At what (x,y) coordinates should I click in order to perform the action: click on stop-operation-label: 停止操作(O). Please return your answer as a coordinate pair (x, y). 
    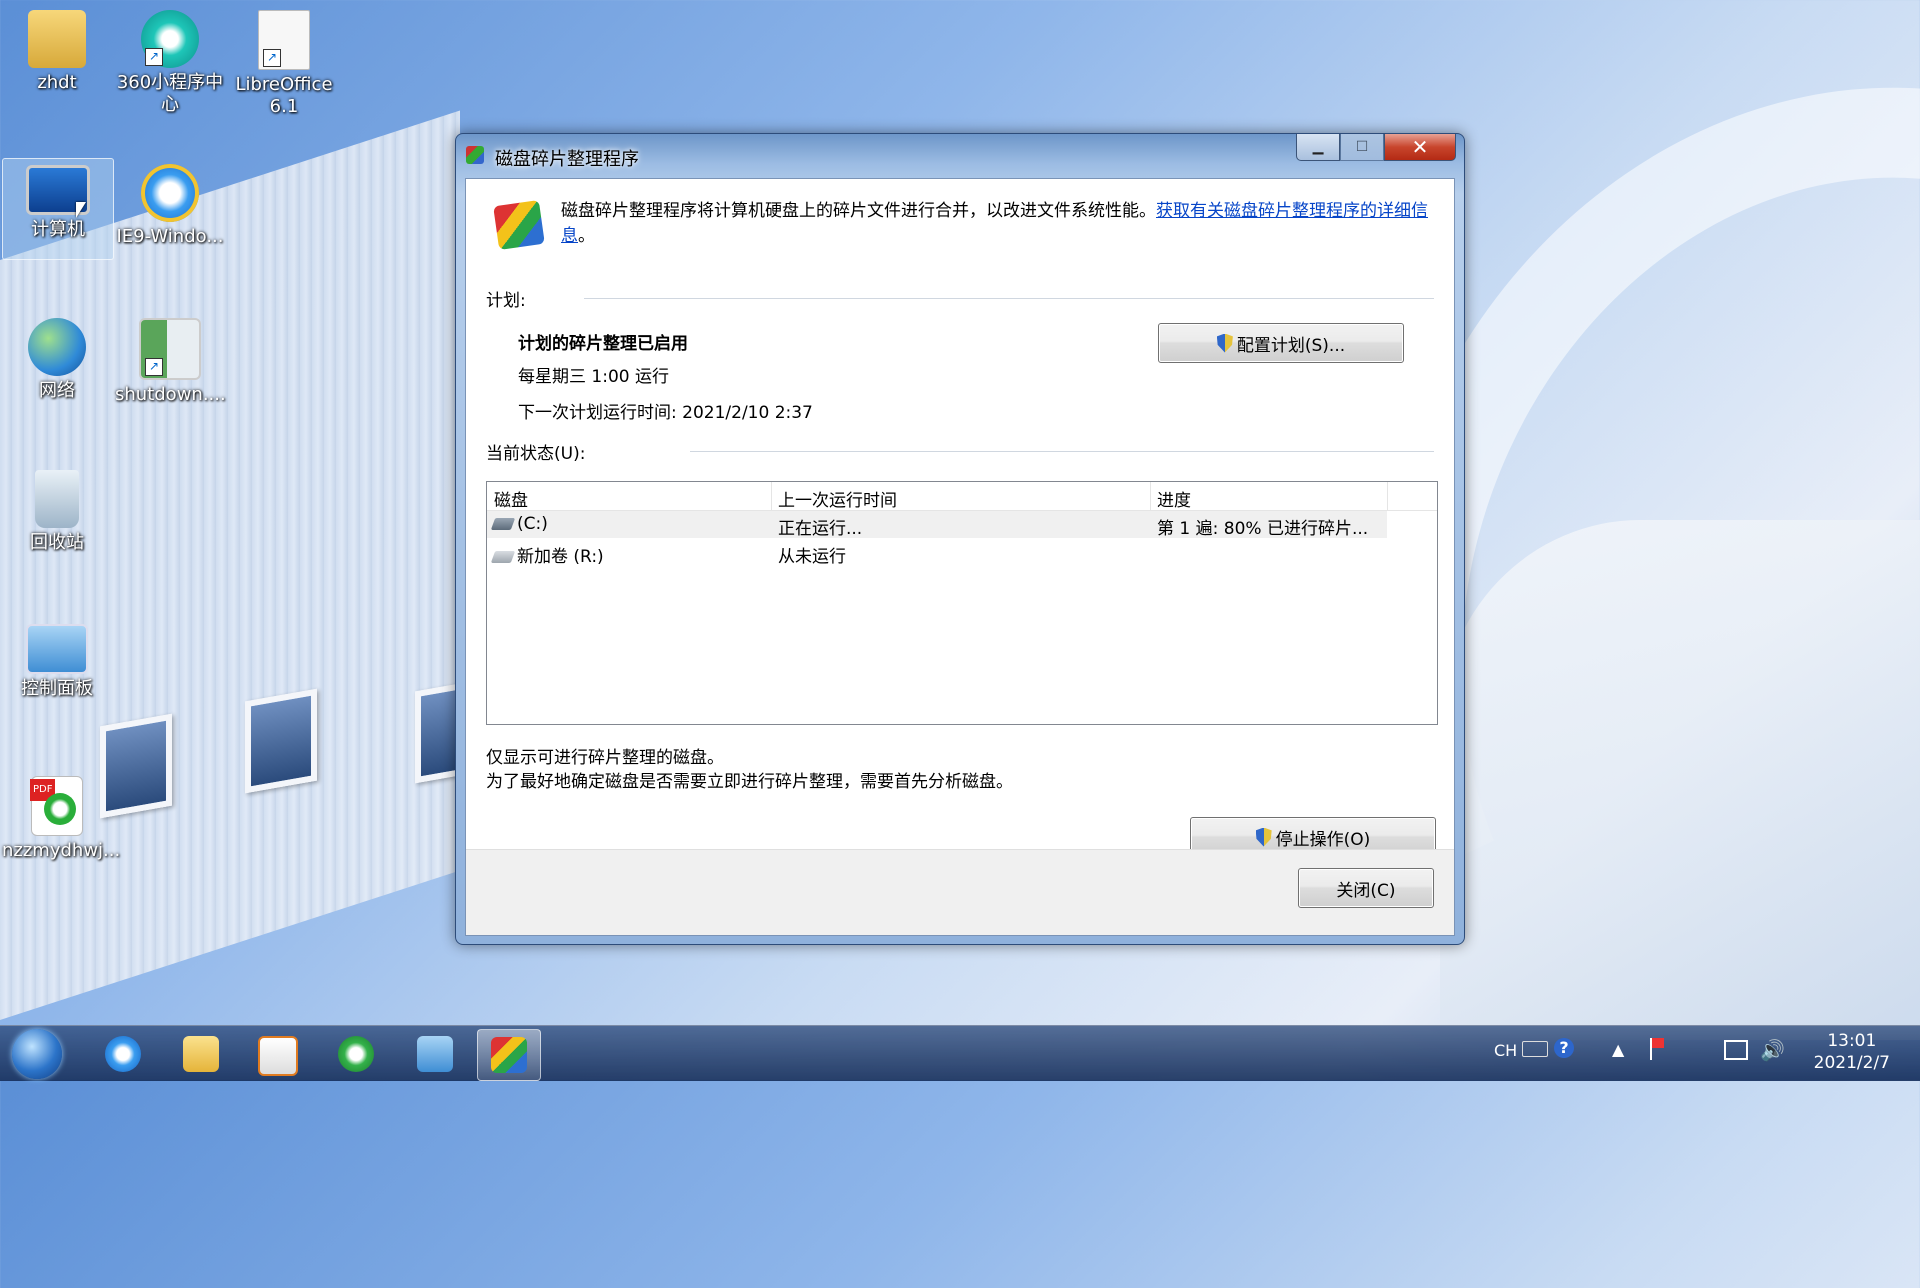
    Looking at the image, I should click on (1323, 839).